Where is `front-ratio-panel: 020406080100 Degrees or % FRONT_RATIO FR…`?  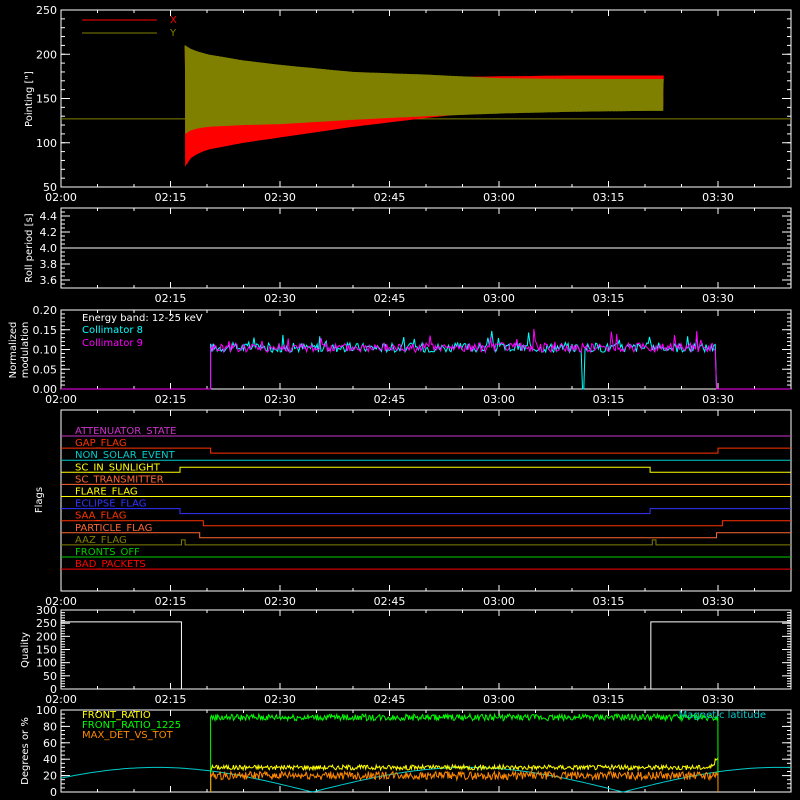
front-ratio-panel: 020406080100 Degrees or % FRONT_RATIO FR… is located at coordinates (406, 751).